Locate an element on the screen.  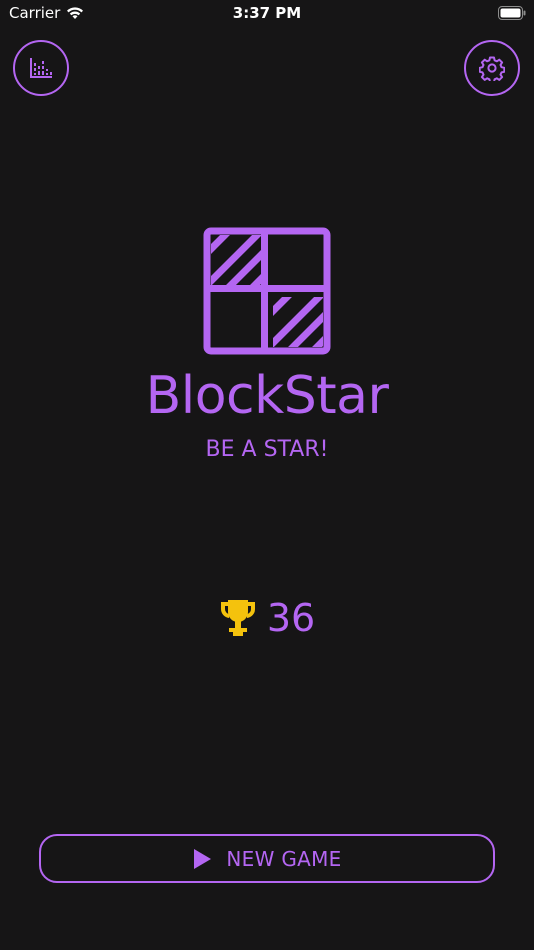
status-time: 3:37 PM is located at coordinates (267, 13).